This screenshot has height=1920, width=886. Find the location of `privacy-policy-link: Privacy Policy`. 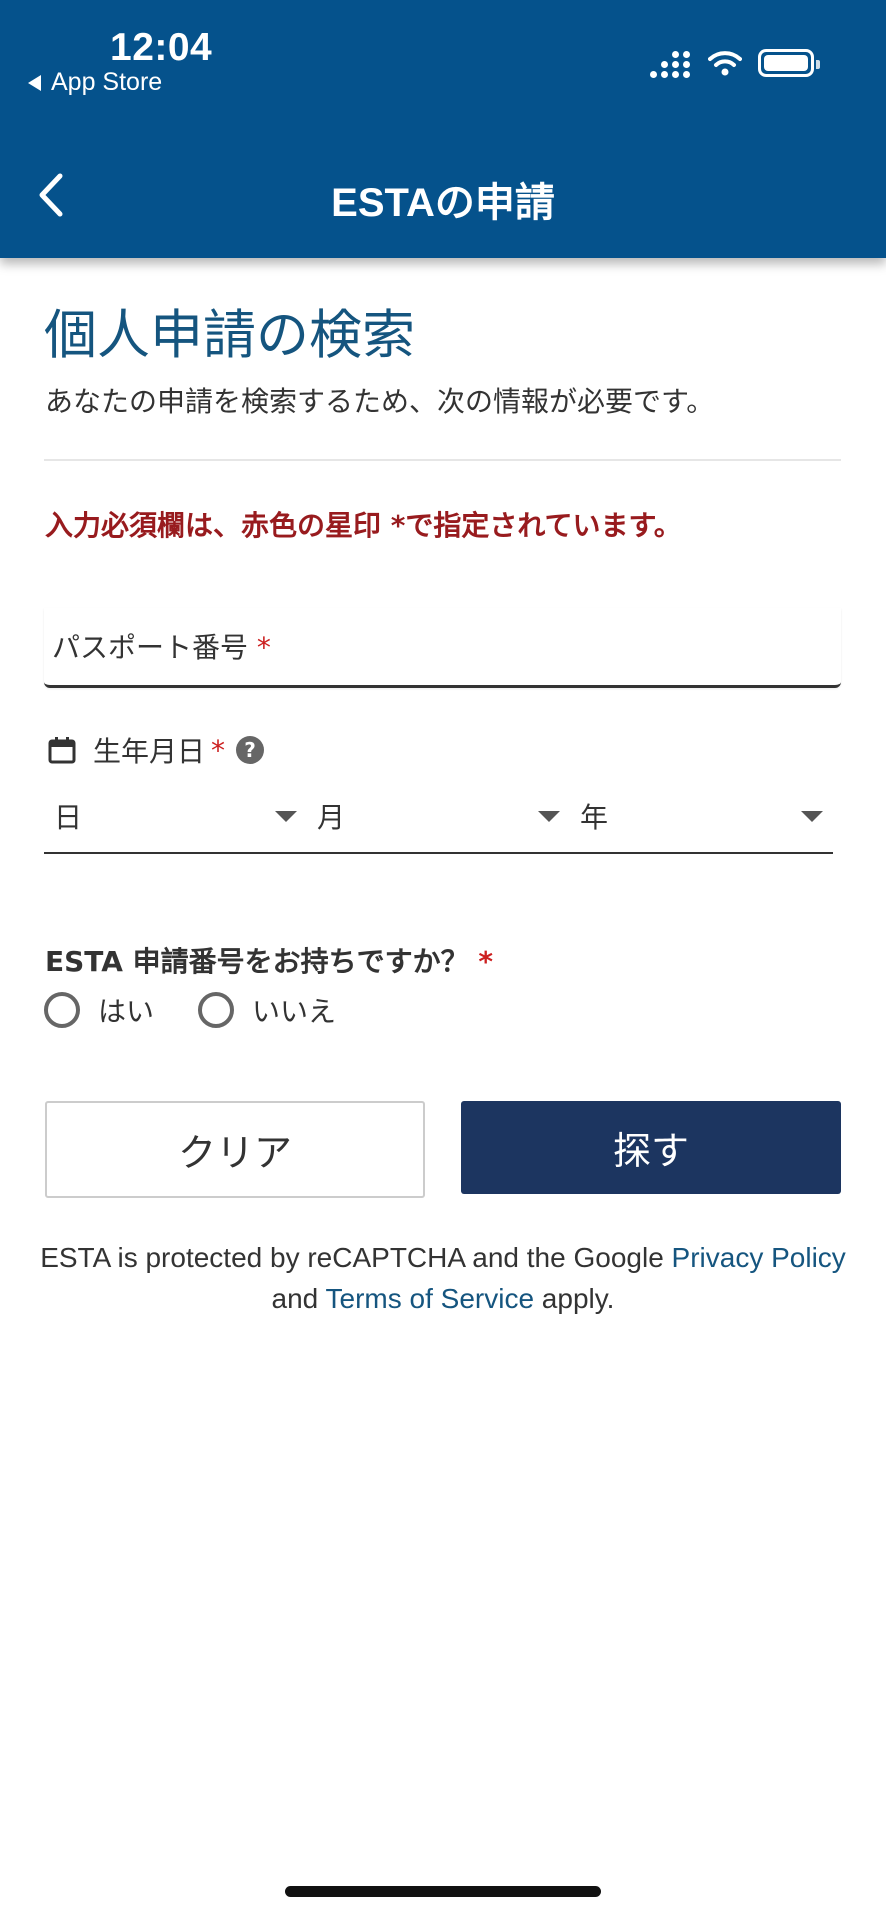

privacy-policy-link: Privacy Policy is located at coordinates (759, 1257).